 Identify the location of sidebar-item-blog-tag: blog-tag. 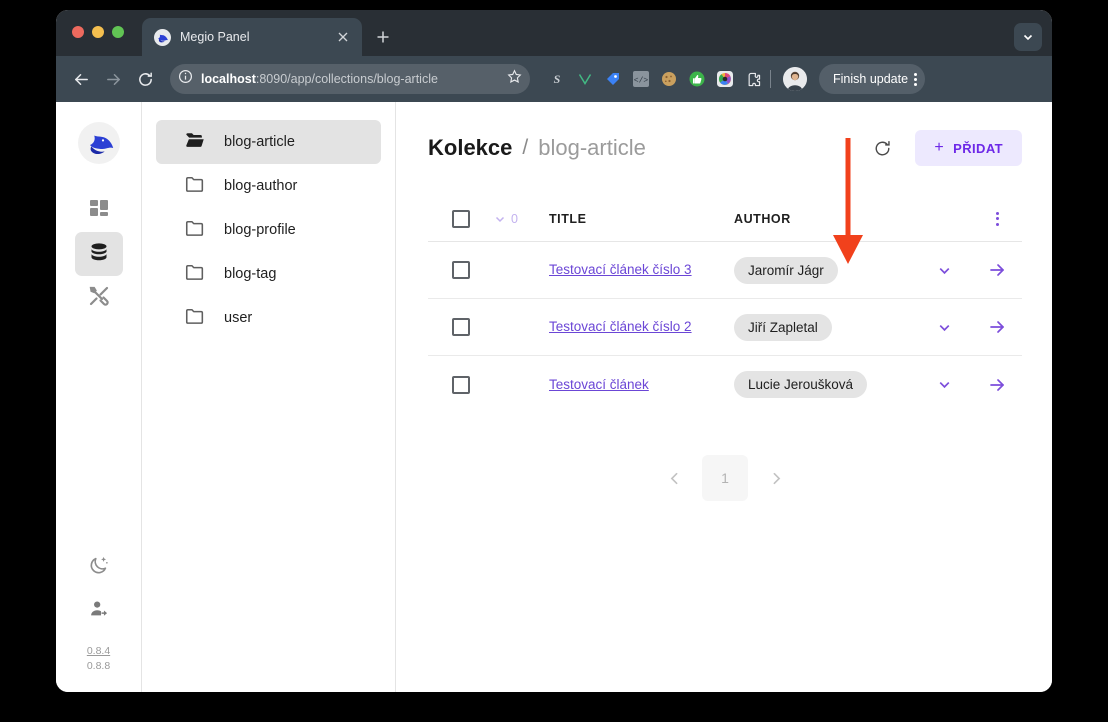
(268, 274).